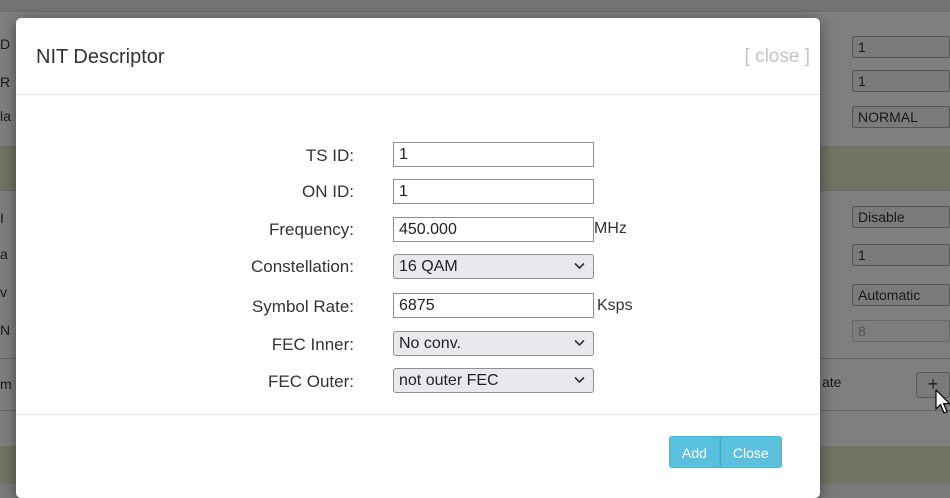 Image resolution: width=950 pixels, height=498 pixels. What do you see at coordinates (311, 229) in the screenshot?
I see `frequency-label: Frequency:` at bounding box center [311, 229].